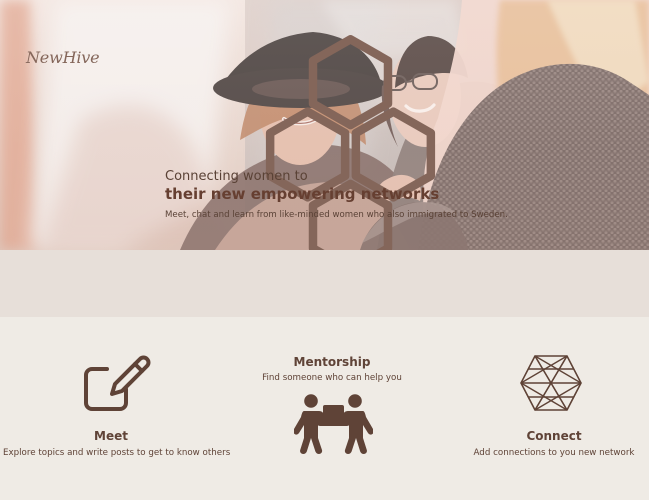  I want to click on edit-icon, so click(117, 383).